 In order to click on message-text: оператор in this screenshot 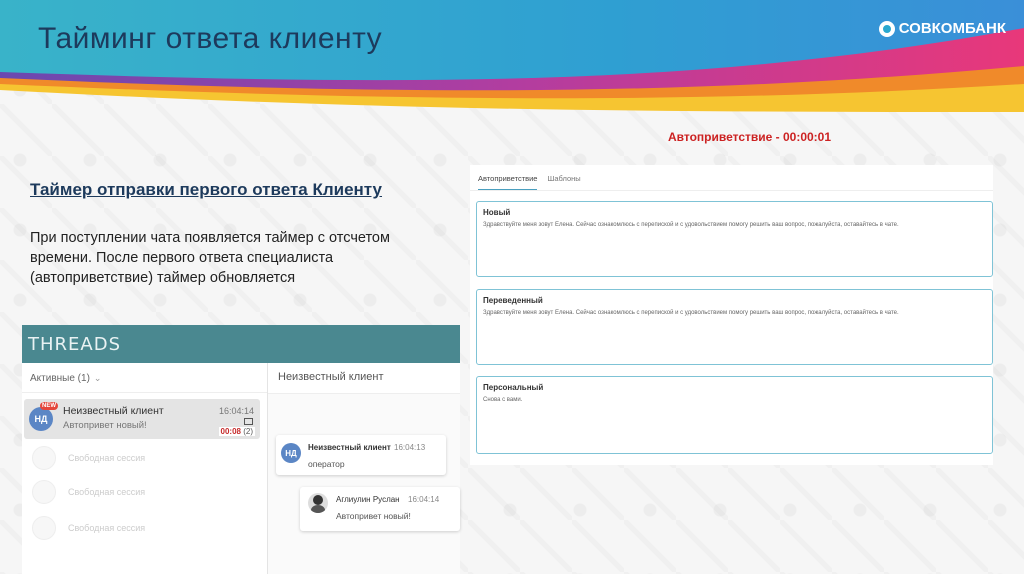, I will do `click(326, 464)`.